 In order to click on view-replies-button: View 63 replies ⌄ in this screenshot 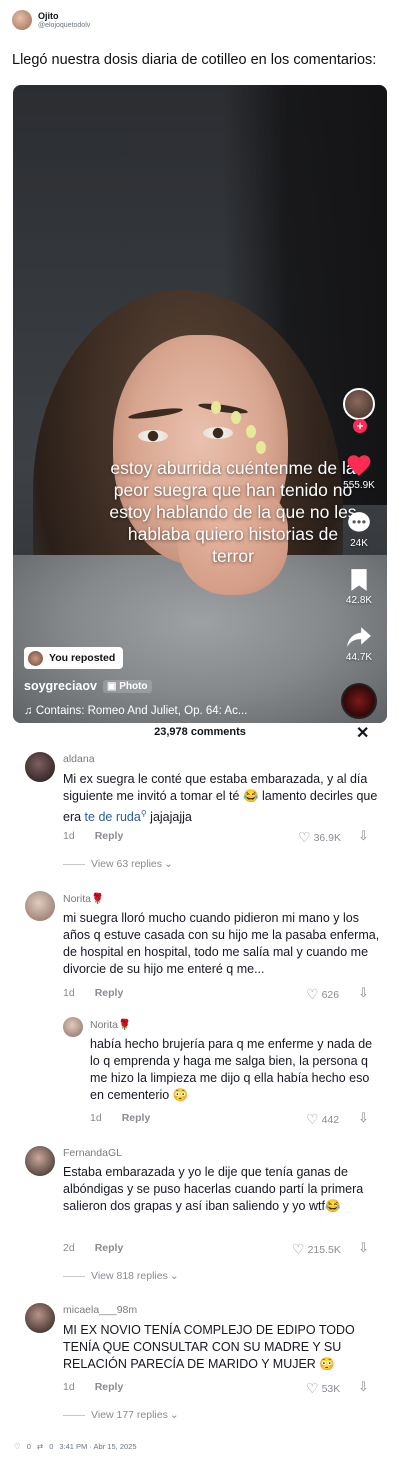, I will do `click(118, 864)`.